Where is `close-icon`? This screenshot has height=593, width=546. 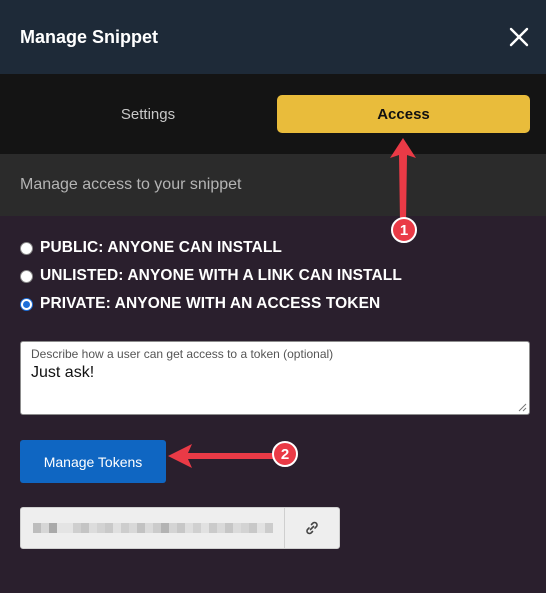 close-icon is located at coordinates (519, 37).